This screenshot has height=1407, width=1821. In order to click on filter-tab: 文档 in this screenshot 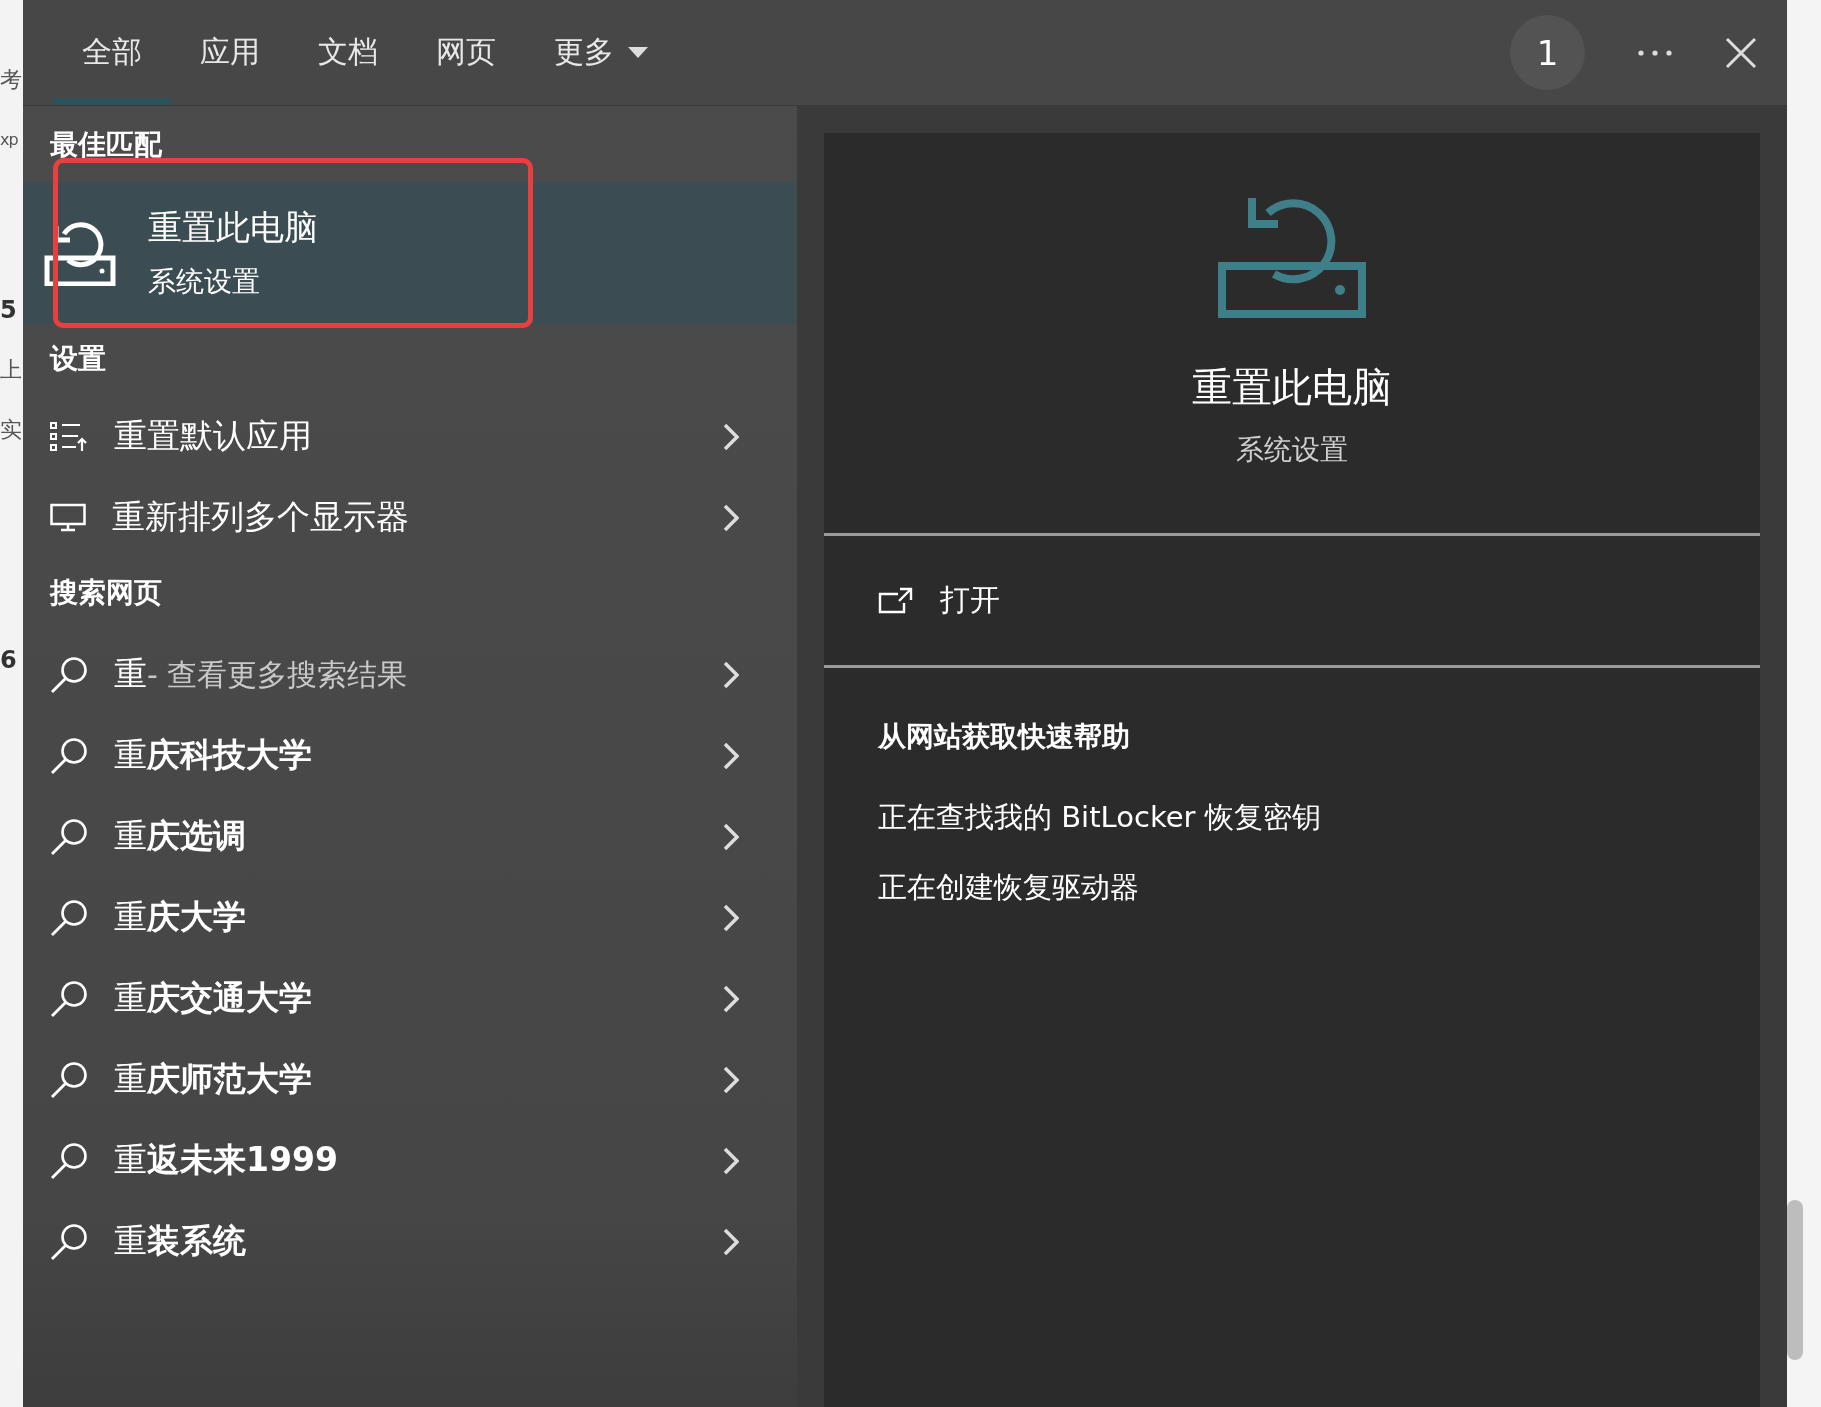, I will do `click(348, 52)`.